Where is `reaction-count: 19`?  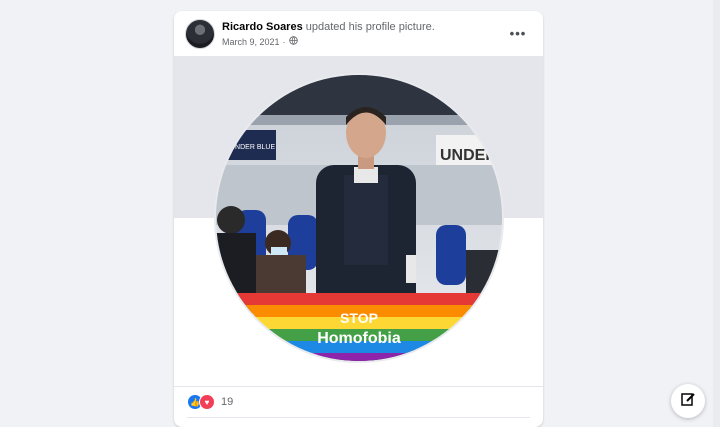 reaction-count: 19 is located at coordinates (227, 402).